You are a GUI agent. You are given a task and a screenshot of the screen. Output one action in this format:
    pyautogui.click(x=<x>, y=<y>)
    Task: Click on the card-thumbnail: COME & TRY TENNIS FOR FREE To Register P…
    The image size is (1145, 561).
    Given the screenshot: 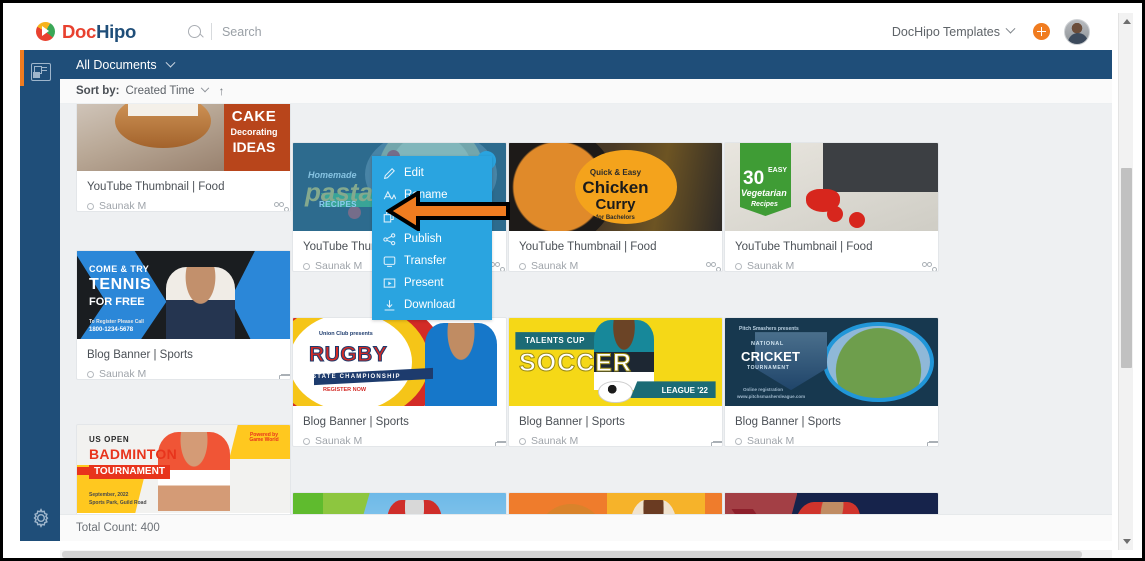 What is the action you would take?
    pyautogui.click(x=183, y=295)
    